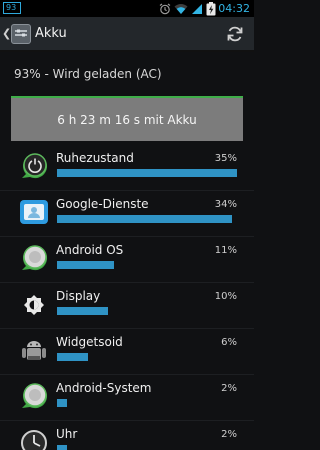  Describe the element at coordinates (6, 33) in the screenshot. I see `up-caret-icon: ❮` at that location.